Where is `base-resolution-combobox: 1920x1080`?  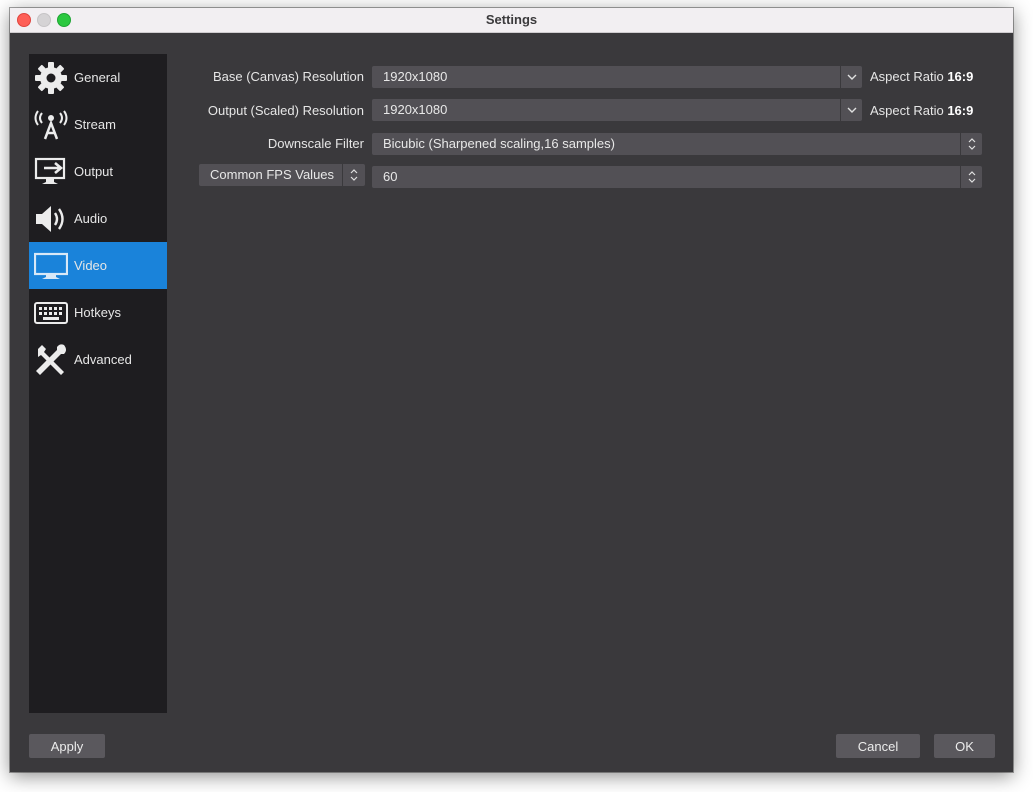 base-resolution-combobox: 1920x1080 is located at coordinates (617, 77).